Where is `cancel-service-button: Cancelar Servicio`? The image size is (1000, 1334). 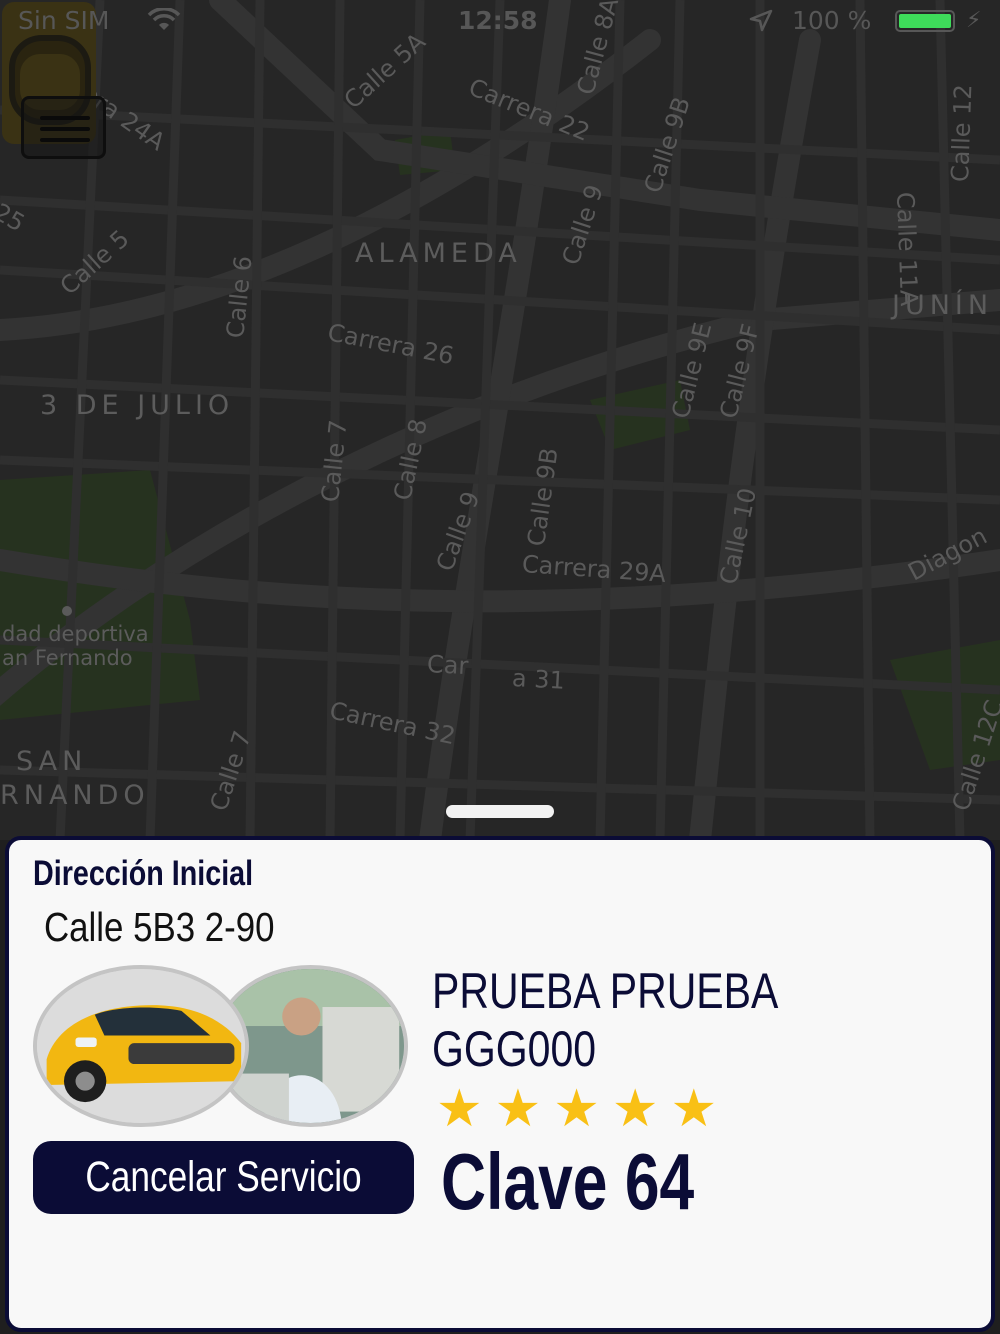
cancel-service-button: Cancelar Servicio is located at coordinates (223, 1177).